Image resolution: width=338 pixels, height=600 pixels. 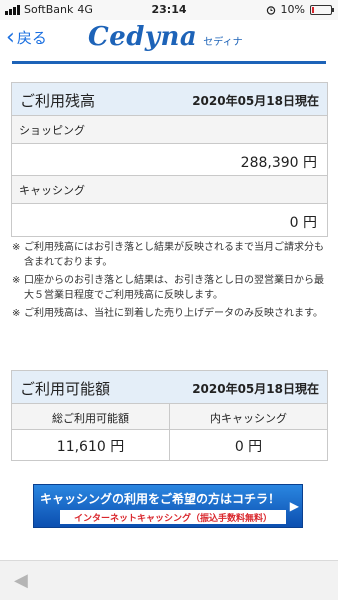 What do you see at coordinates (90, 417) in the screenshot?
I see `total-label: 総ご利用可能額` at bounding box center [90, 417].